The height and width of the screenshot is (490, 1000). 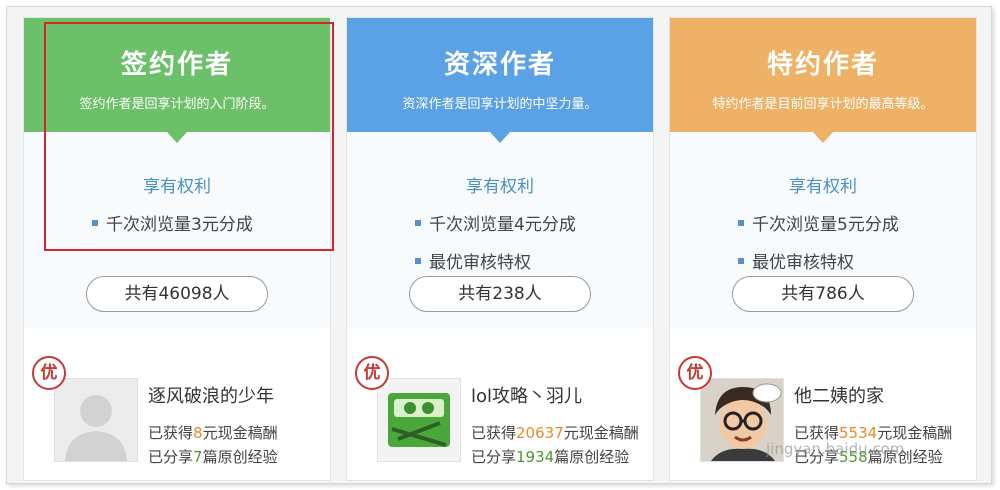 I want to click on tier-description: 资深作者是回享计划的中坚力量。, so click(x=500, y=104).